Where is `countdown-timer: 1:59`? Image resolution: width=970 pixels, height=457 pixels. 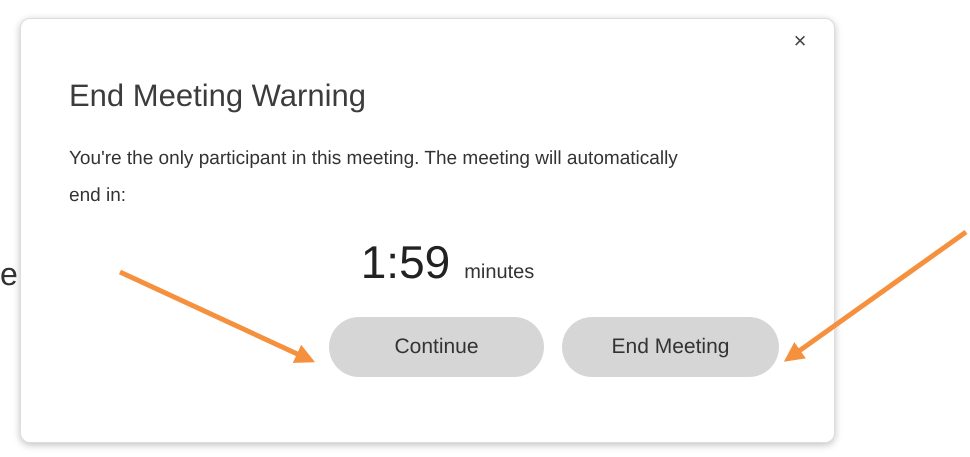 countdown-timer: 1:59 is located at coordinates (405, 262).